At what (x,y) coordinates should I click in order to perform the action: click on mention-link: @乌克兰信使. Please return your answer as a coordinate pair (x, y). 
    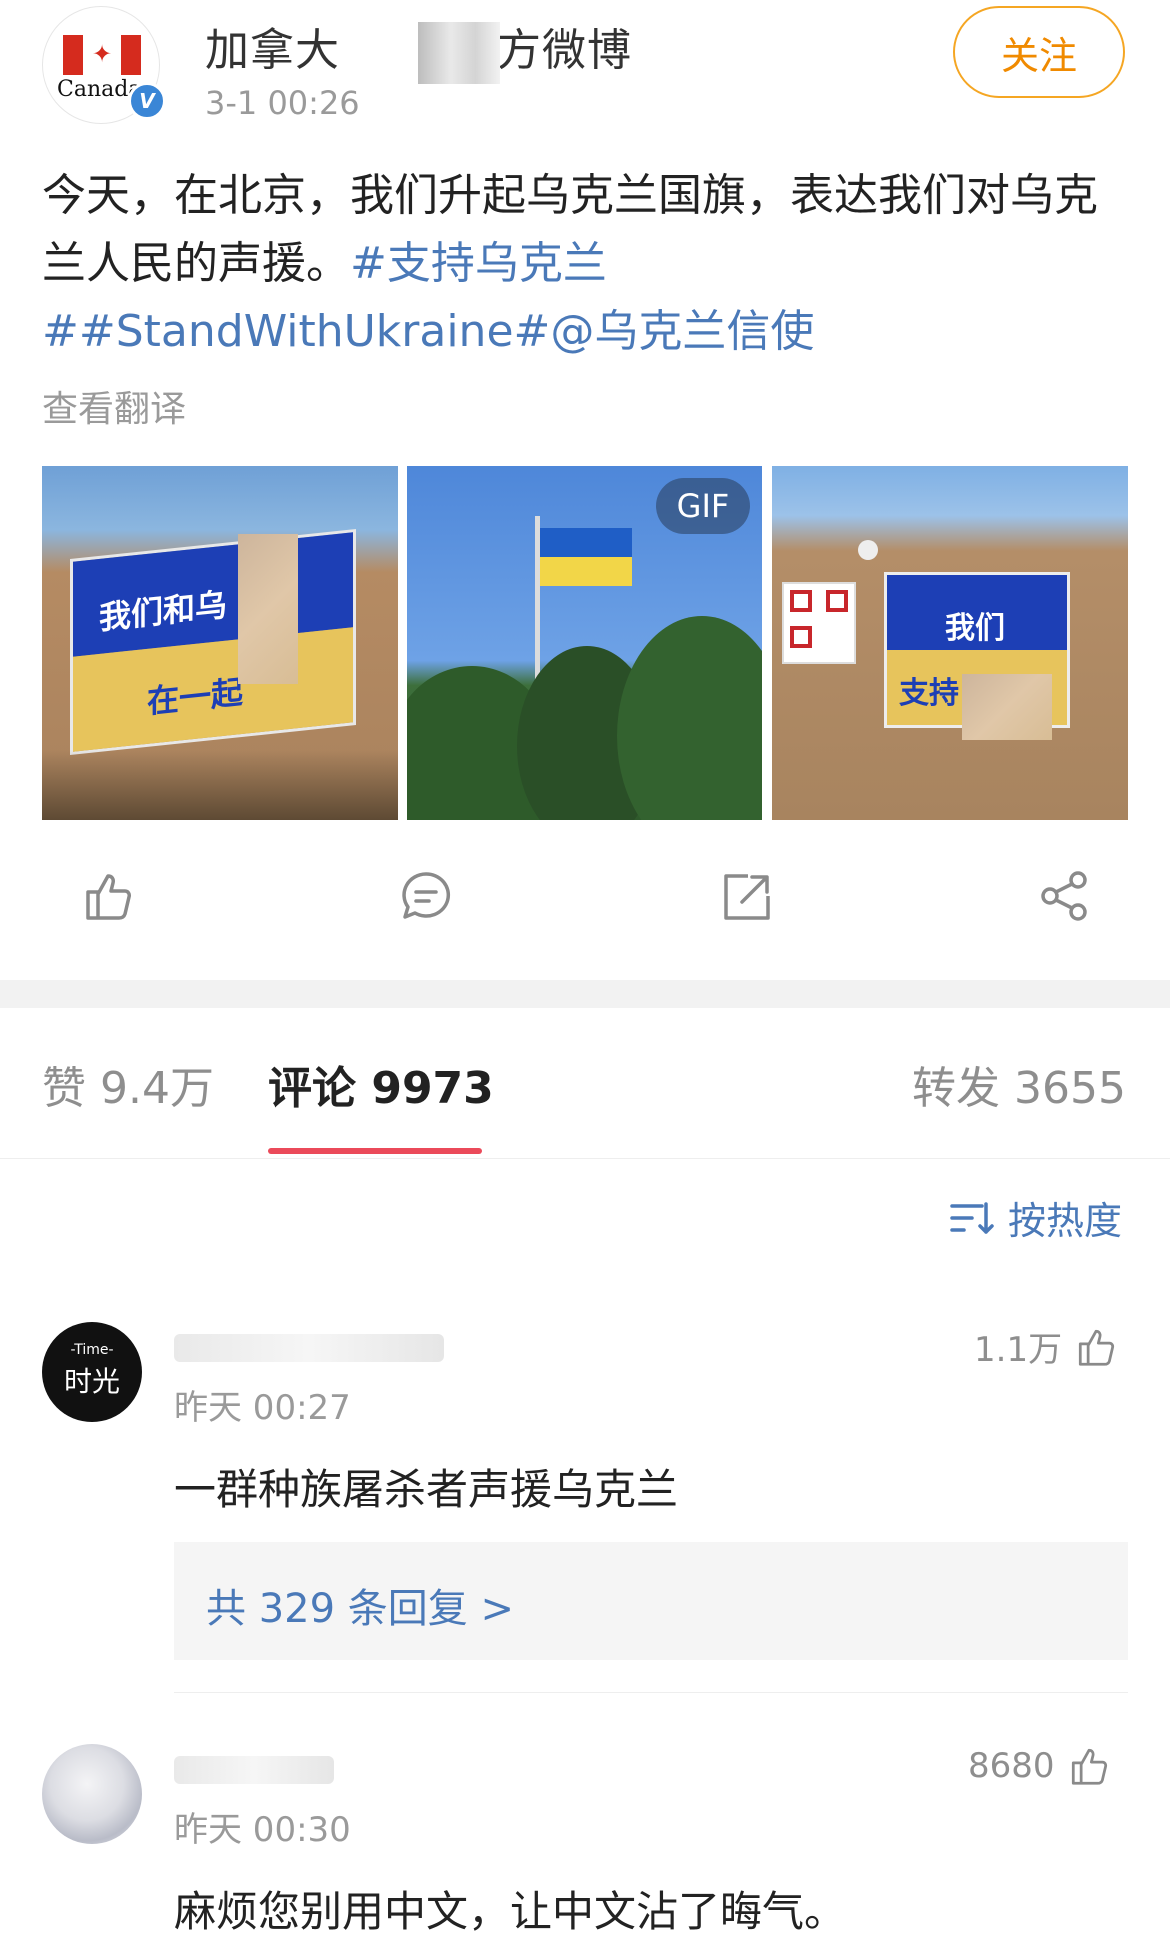
    Looking at the image, I should click on (682, 331).